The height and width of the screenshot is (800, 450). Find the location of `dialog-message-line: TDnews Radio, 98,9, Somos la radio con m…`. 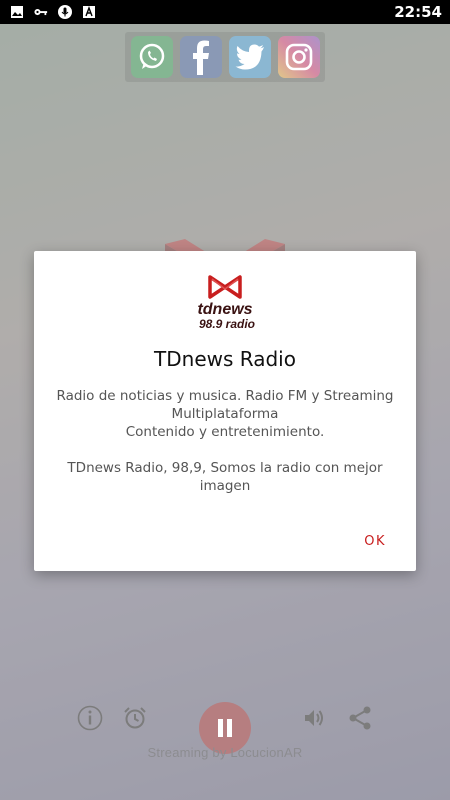

dialog-message-line: TDnews Radio, 98,9, Somos la radio con m… is located at coordinates (225, 477).